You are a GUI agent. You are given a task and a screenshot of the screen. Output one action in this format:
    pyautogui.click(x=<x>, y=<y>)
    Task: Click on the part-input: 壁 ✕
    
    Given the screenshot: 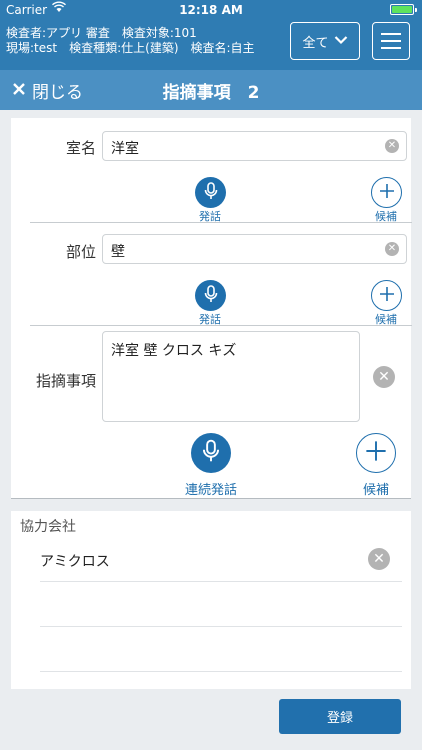 What is the action you would take?
    pyautogui.click(x=254, y=249)
    